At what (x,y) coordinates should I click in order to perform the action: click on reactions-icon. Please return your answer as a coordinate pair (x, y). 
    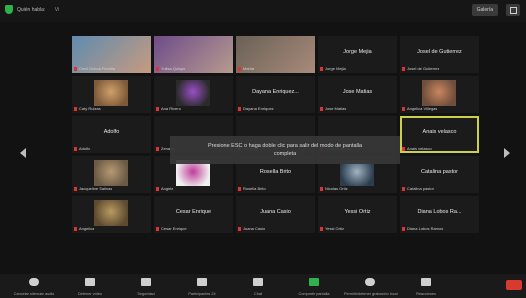
    Looking at the image, I should click on (426, 282).